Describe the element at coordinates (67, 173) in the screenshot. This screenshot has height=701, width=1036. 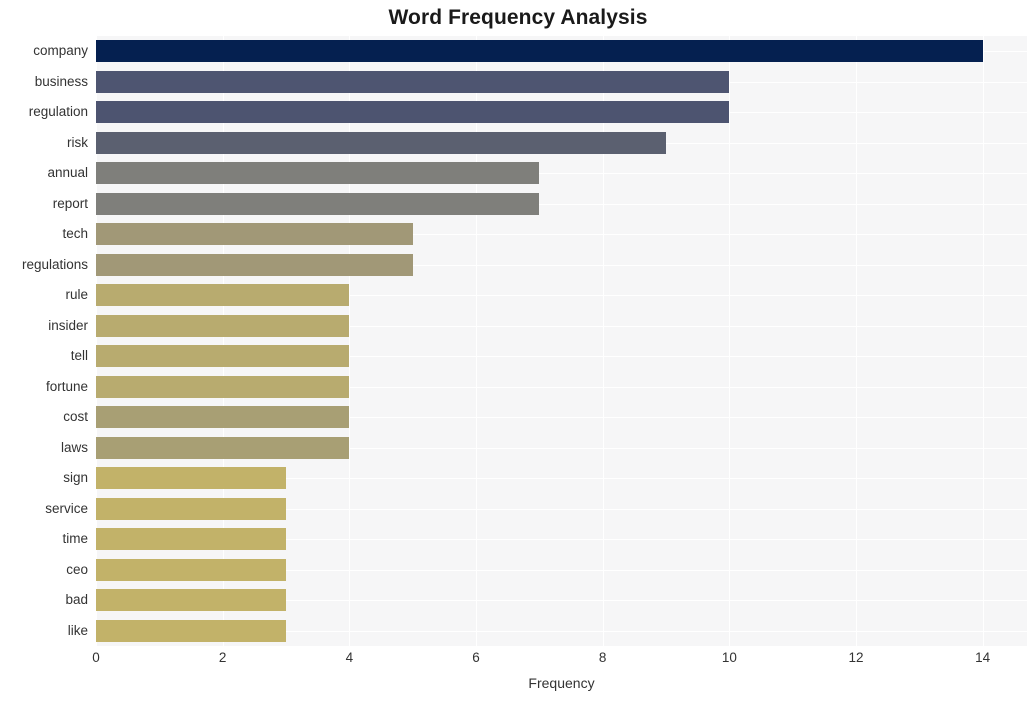
I see `y-tick-label: annual` at that location.